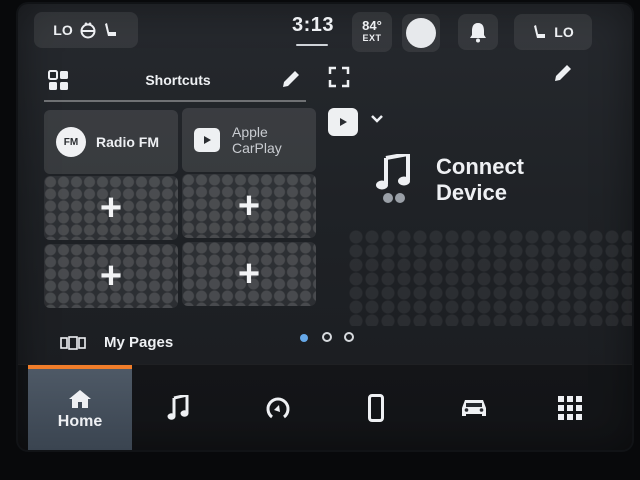 Image resolution: width=640 pixels, height=480 pixels. I want to click on nav-home-label: Home, so click(80, 421).